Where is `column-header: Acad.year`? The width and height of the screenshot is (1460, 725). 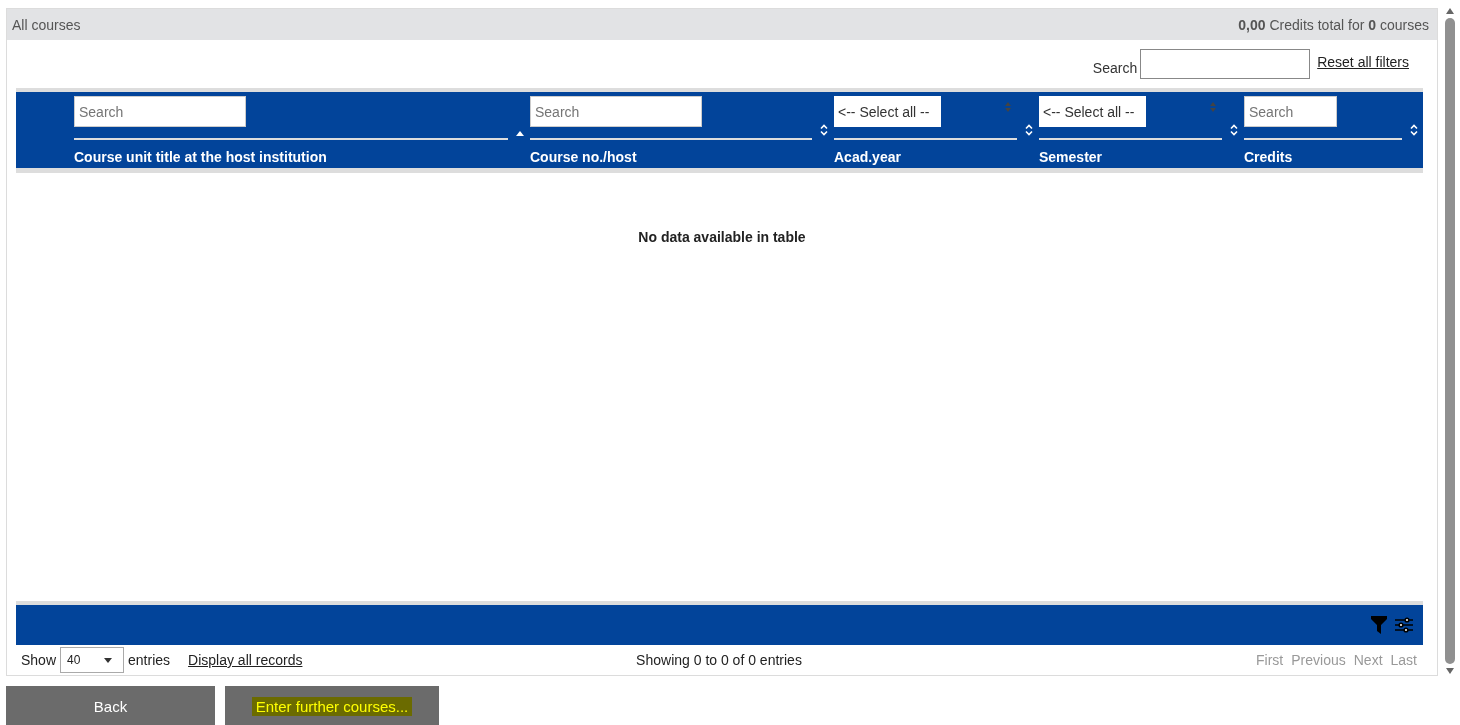 column-header: Acad.year is located at coordinates (936, 157).